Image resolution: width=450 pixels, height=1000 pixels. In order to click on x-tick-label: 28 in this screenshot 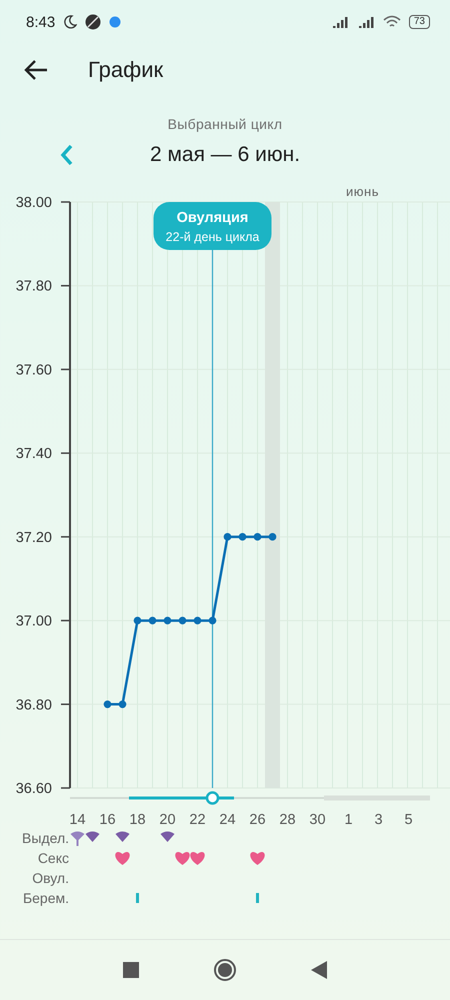, I will do `click(287, 820)`.